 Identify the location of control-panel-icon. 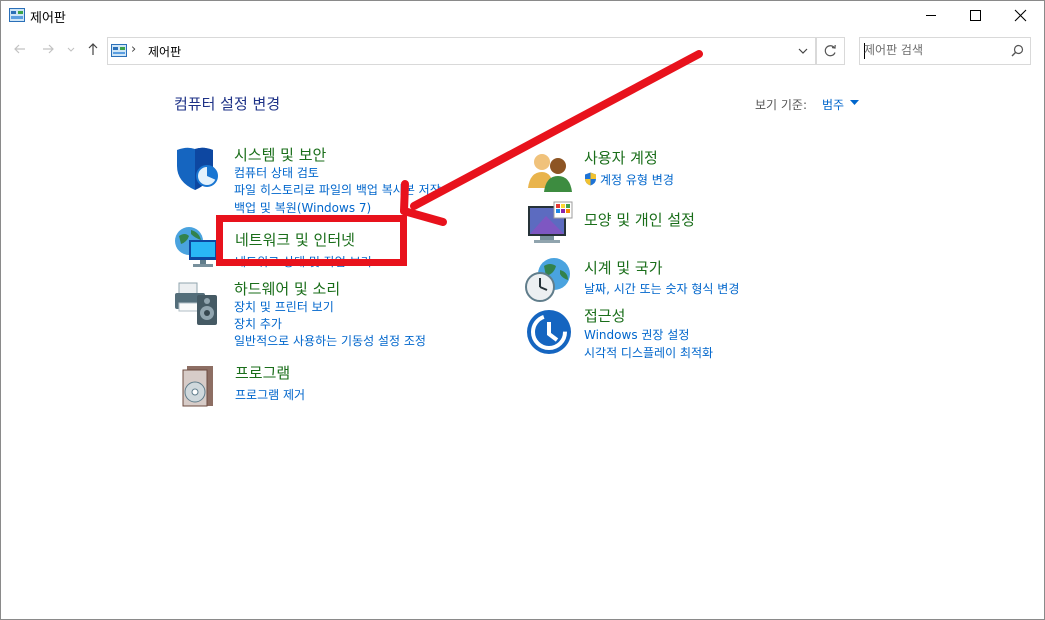
(119, 50).